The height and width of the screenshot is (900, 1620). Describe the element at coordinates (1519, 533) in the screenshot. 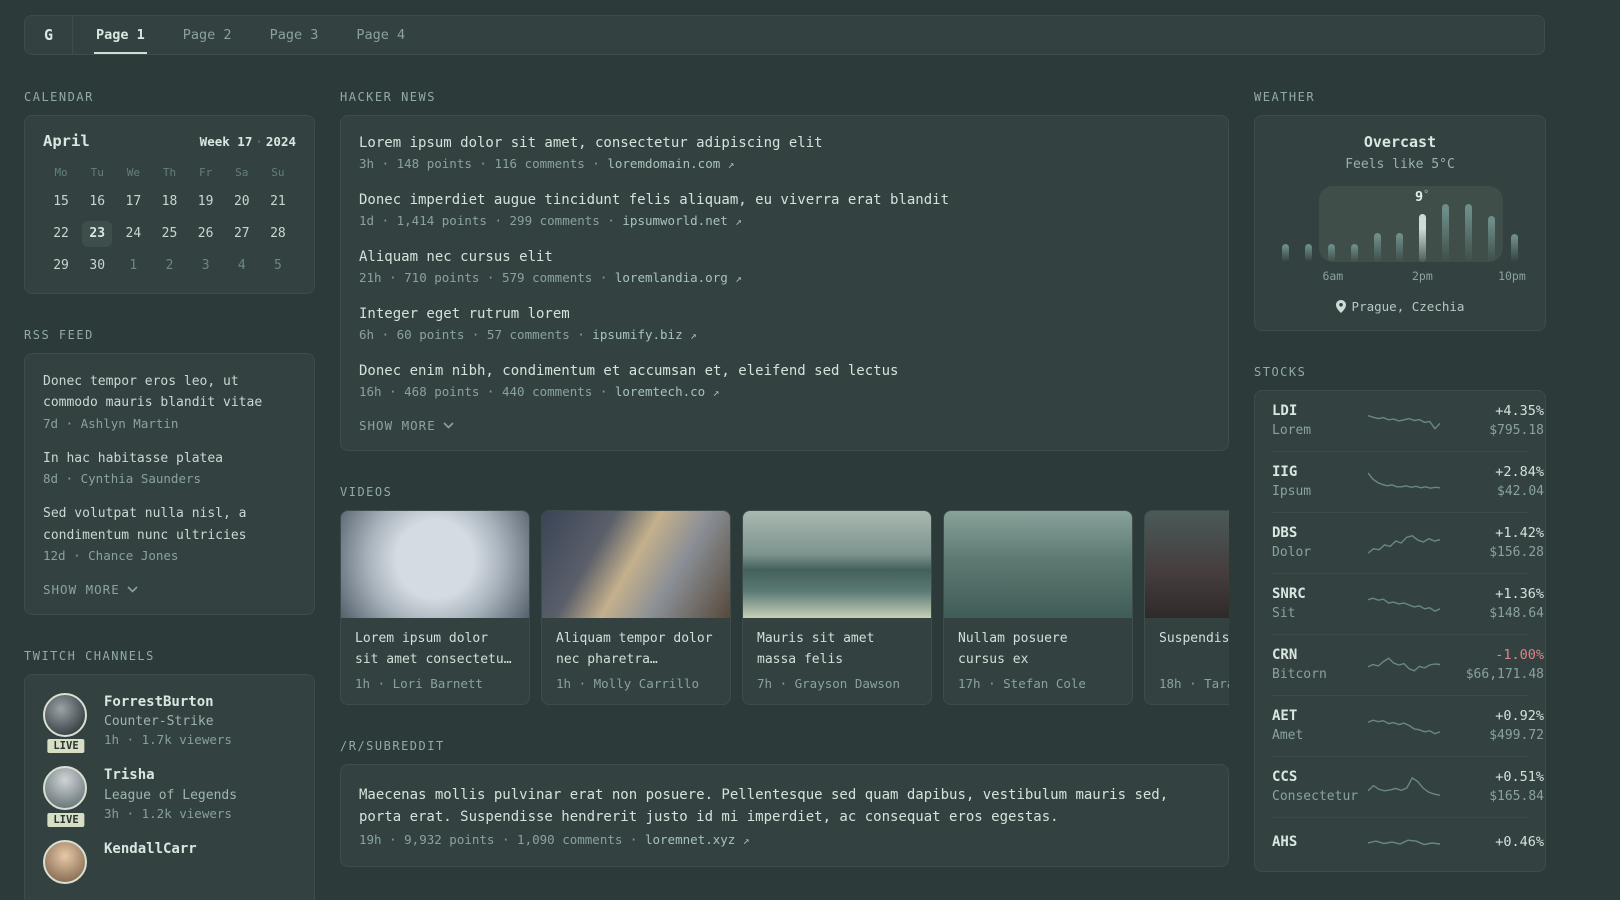

I see `stock-change-percent: +1.42%` at that location.